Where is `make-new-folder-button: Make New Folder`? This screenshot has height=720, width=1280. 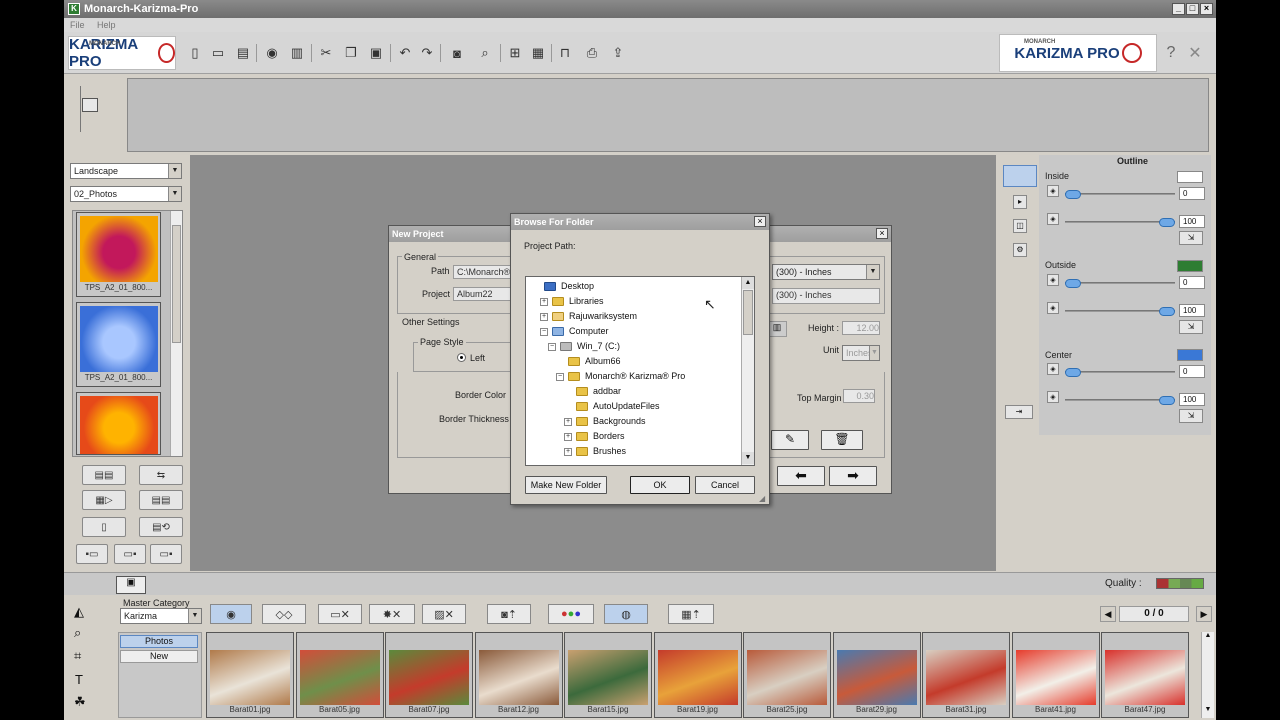 make-new-folder-button: Make New Folder is located at coordinates (566, 485).